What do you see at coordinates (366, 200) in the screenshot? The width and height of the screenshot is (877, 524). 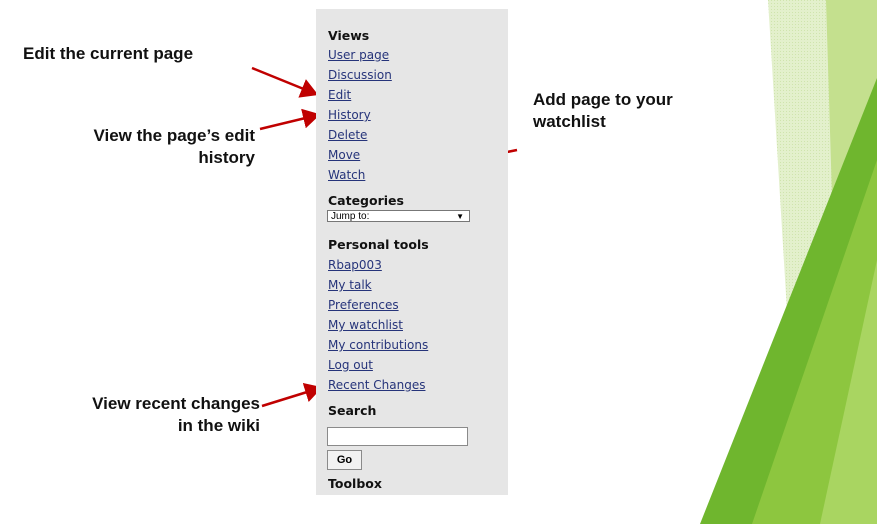 I see `categories-heading: Categories` at bounding box center [366, 200].